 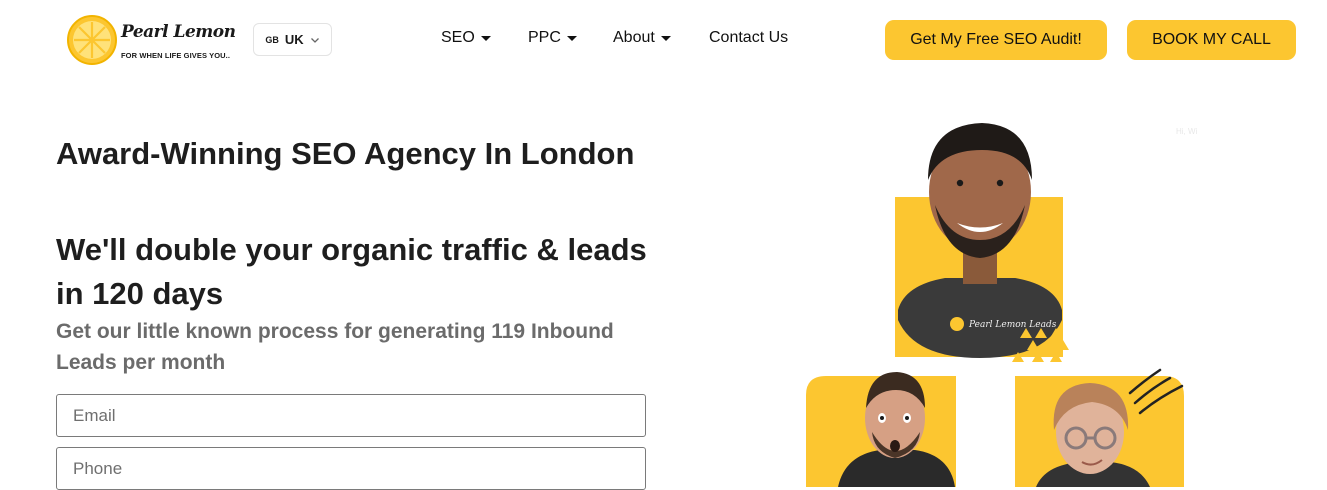 What do you see at coordinates (982, 242) in the screenshot?
I see `team-member-photo-top: Pearl Lemon Leads` at bounding box center [982, 242].